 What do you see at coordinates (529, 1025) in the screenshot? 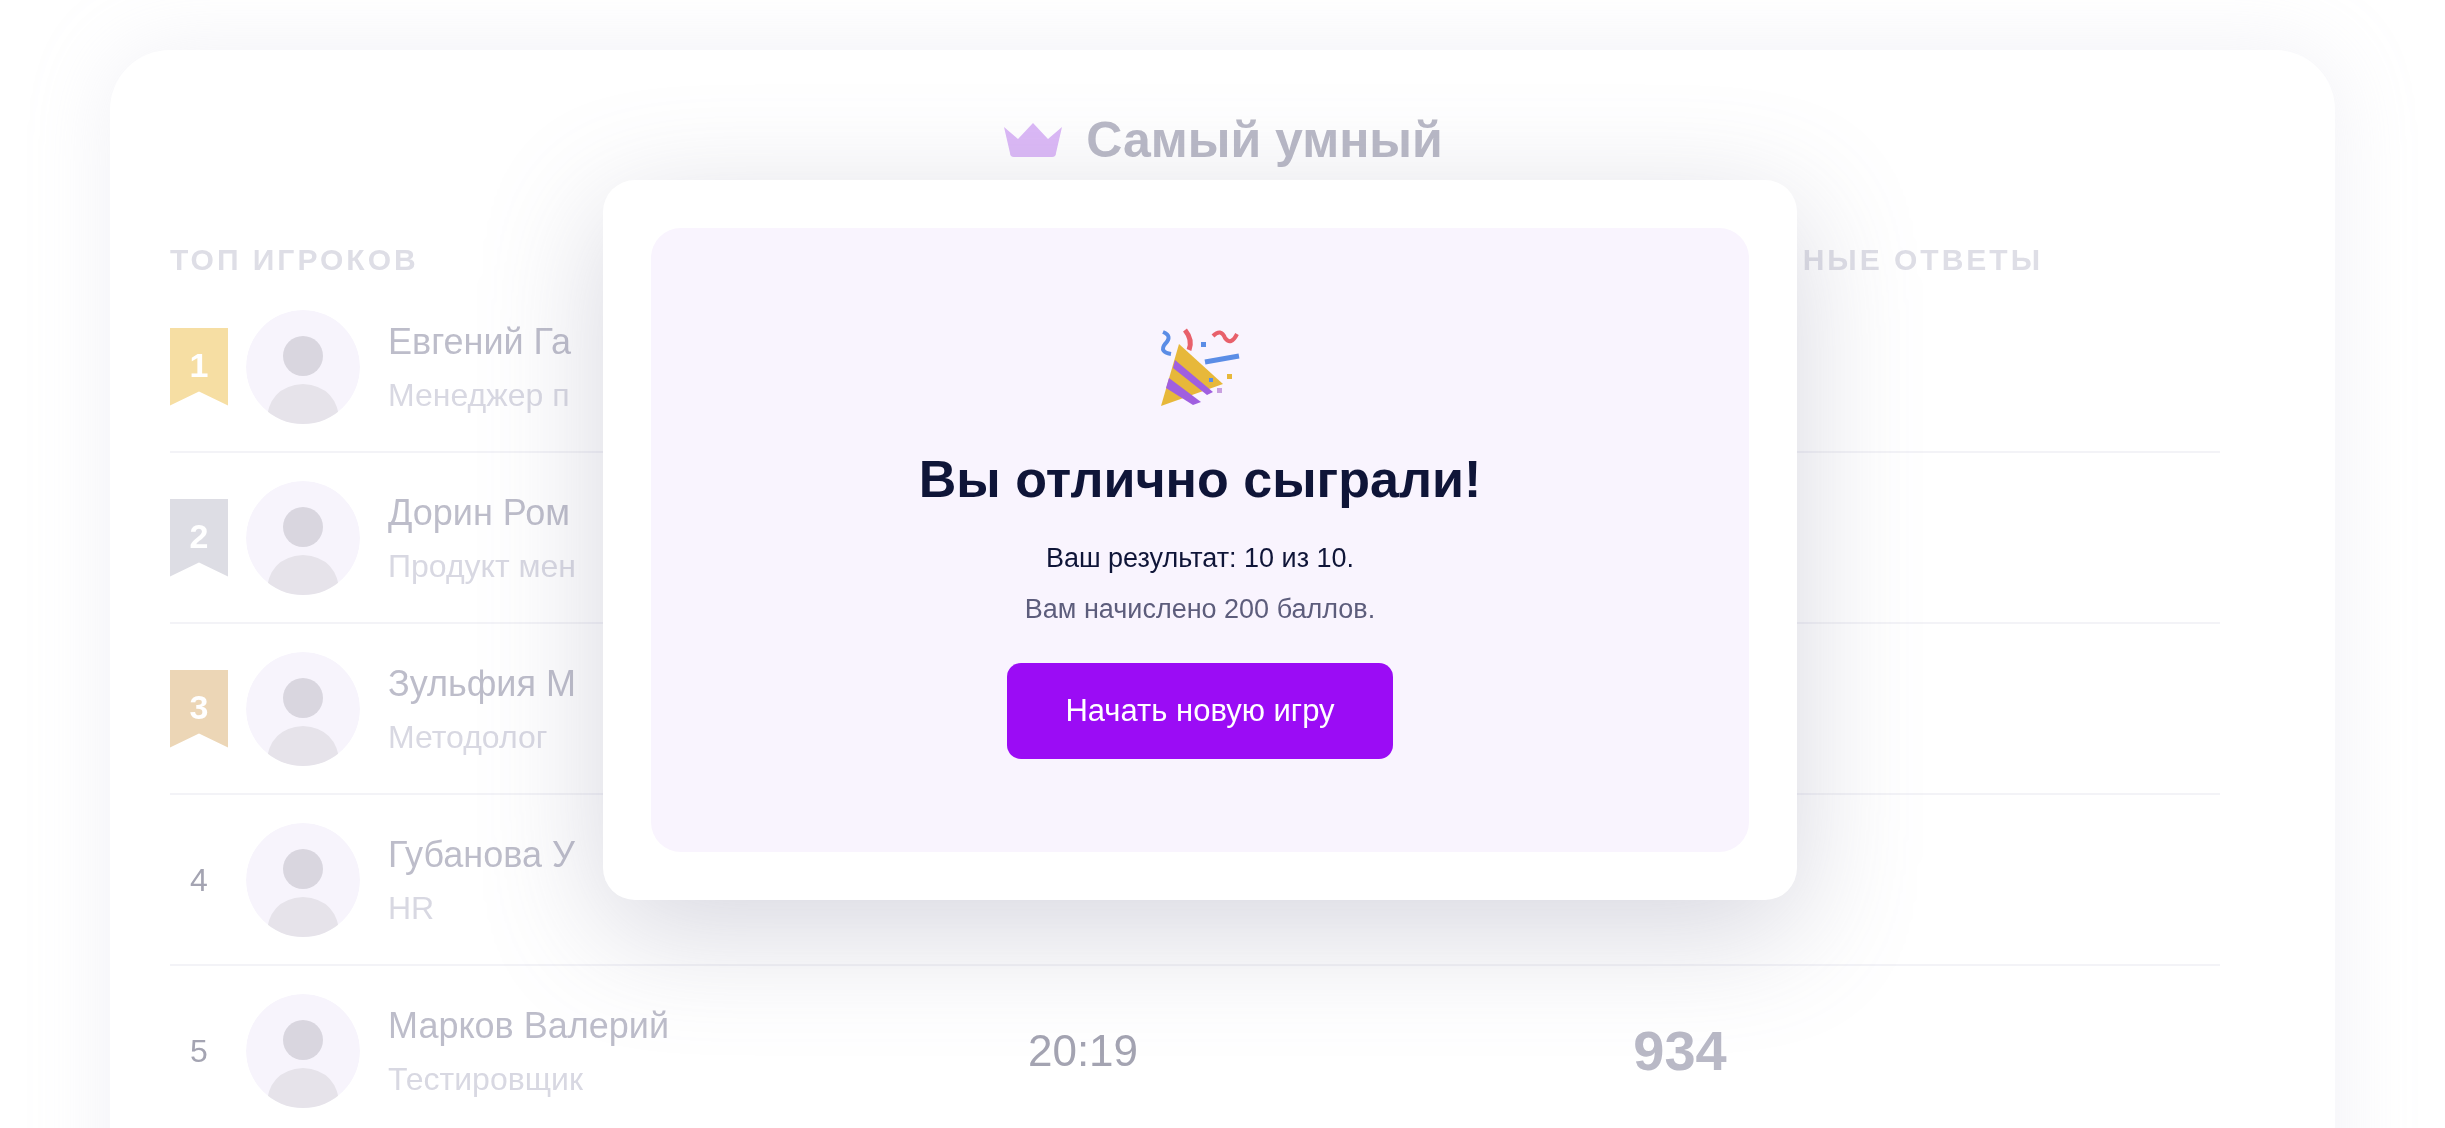
I see `player-name: Марков Валерий` at bounding box center [529, 1025].